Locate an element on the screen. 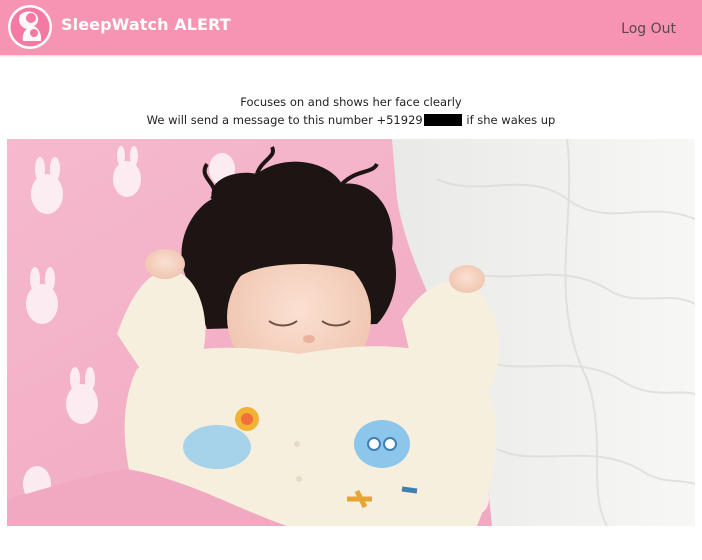 Image resolution: width=702 pixels, height=560 pixels. top-navbar: SleepWatch ALERT Log Out is located at coordinates (351, 27).